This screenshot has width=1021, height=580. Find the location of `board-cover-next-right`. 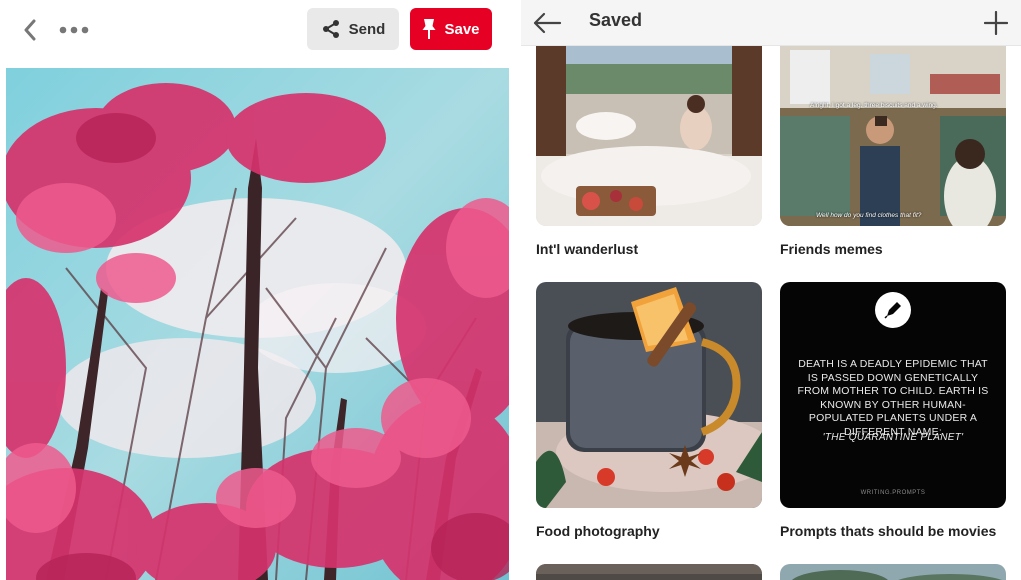

board-cover-next-right is located at coordinates (893, 572).